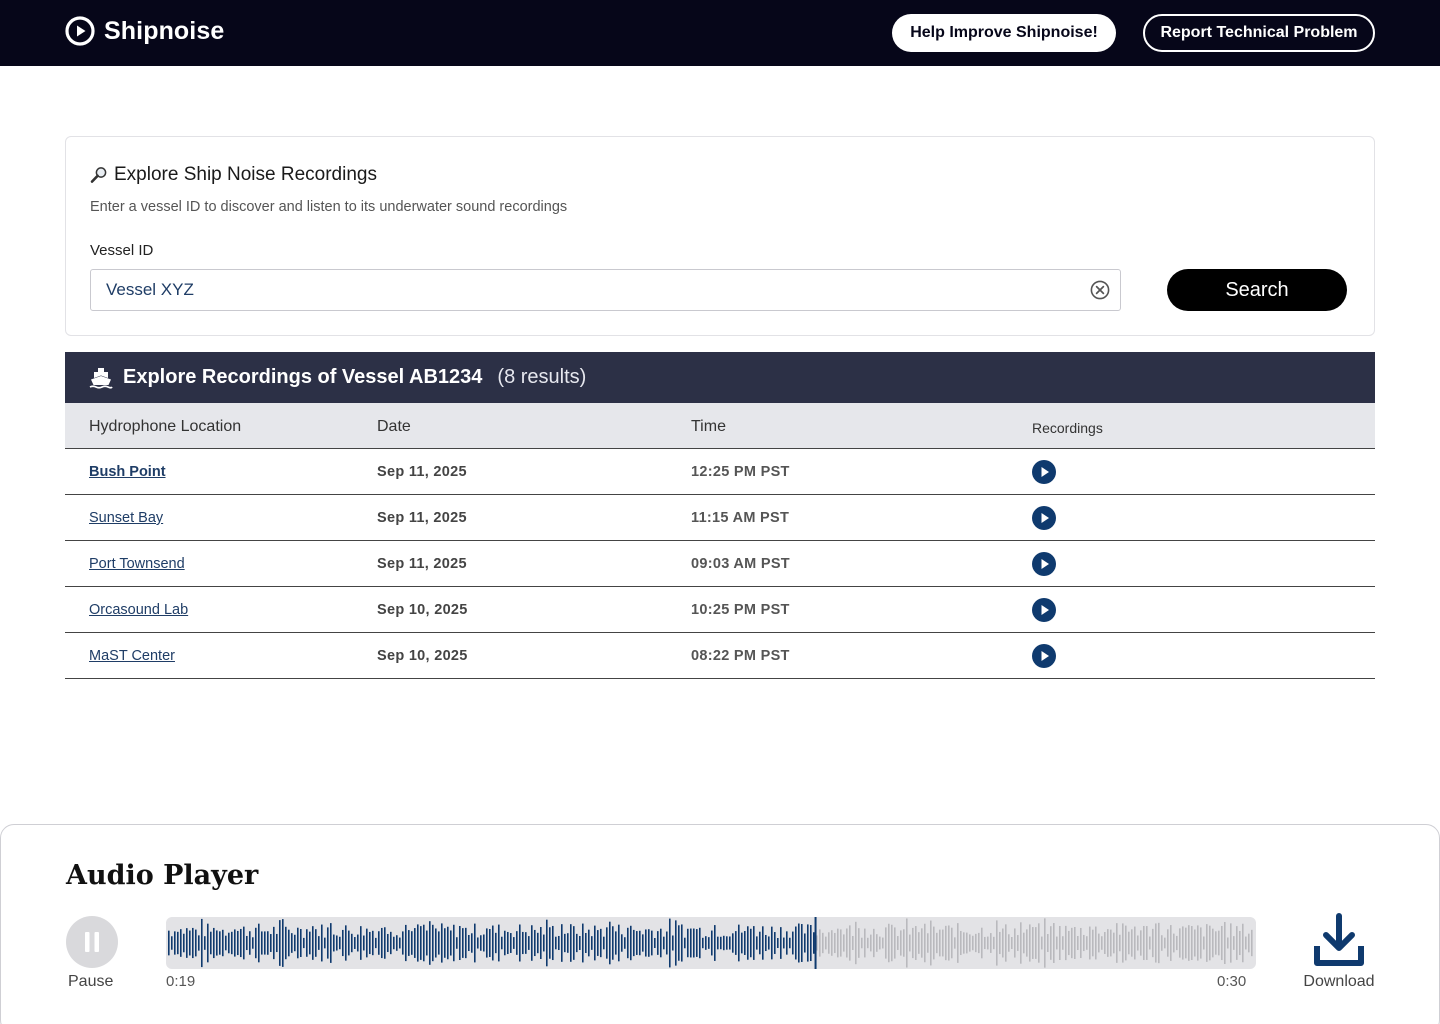 This screenshot has width=1440, height=1024. Describe the element at coordinates (127, 472) in the screenshot. I see `location-link: Bush Point` at that location.